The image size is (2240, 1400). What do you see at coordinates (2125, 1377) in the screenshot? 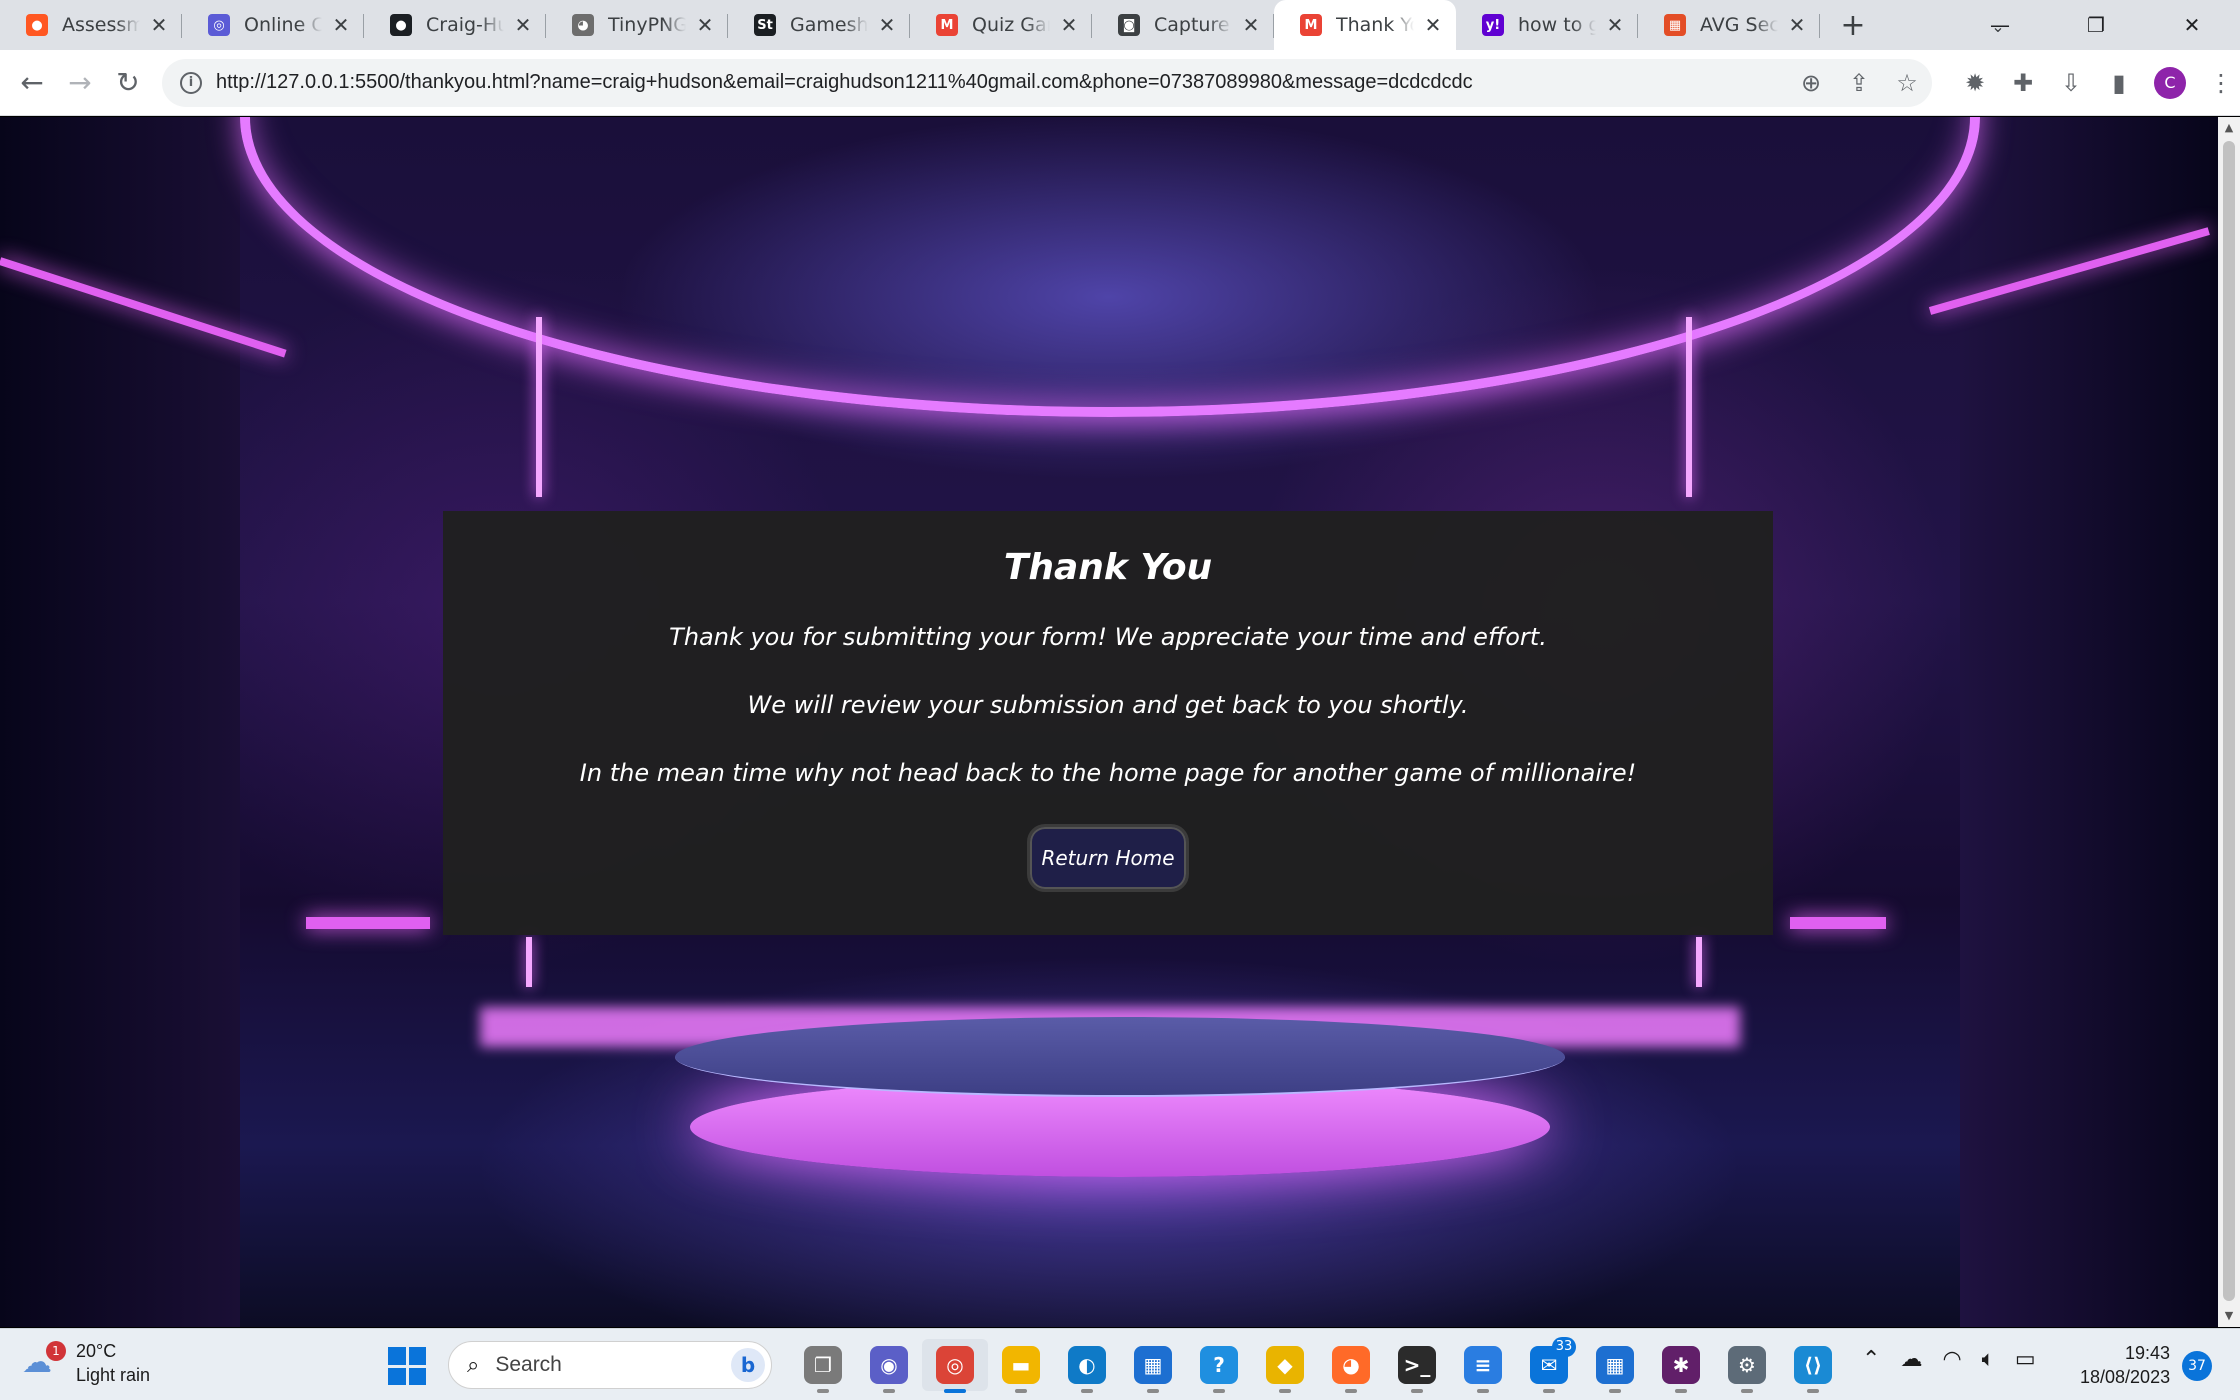
I see `clock-date: 18/08/2023` at bounding box center [2125, 1377].